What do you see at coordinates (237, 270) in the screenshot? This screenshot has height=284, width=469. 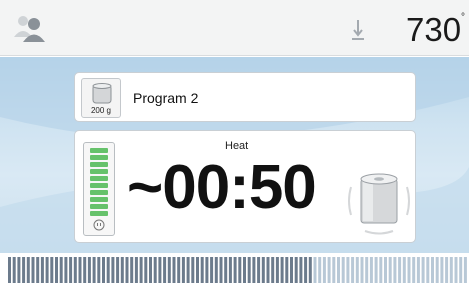 I see `progress-stripes` at bounding box center [237, 270].